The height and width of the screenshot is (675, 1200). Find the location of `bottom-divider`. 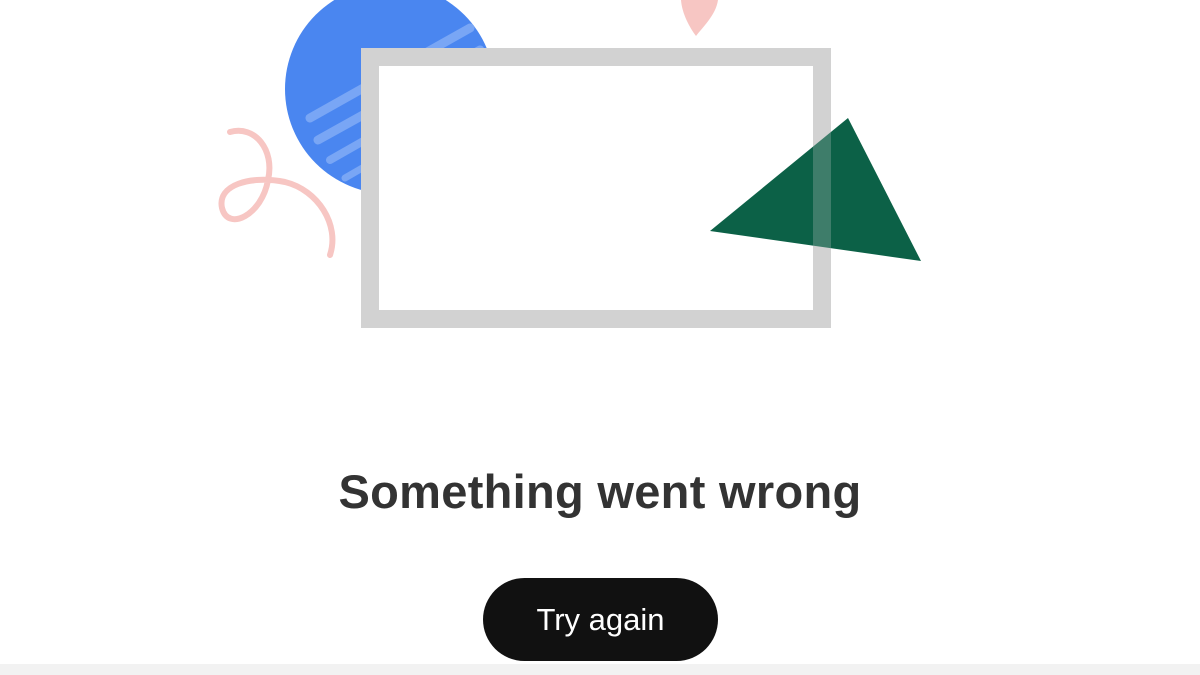

bottom-divider is located at coordinates (600, 669).